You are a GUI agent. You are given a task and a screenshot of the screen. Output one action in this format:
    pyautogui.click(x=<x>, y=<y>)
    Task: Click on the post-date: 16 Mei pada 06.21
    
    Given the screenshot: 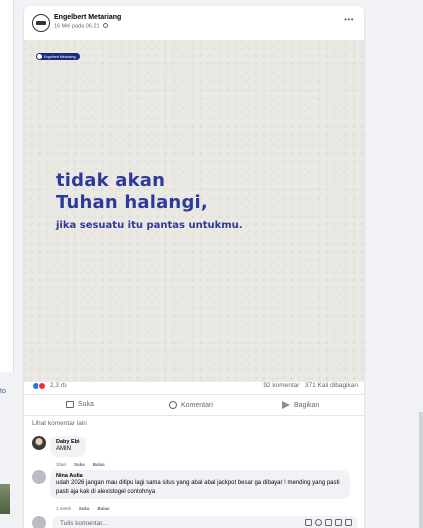 What is the action you would take?
    pyautogui.click(x=81, y=26)
    